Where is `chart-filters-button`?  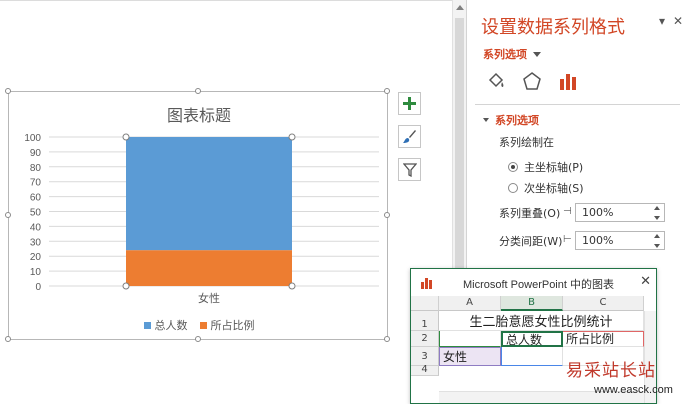
chart-filters-button is located at coordinates (409, 169).